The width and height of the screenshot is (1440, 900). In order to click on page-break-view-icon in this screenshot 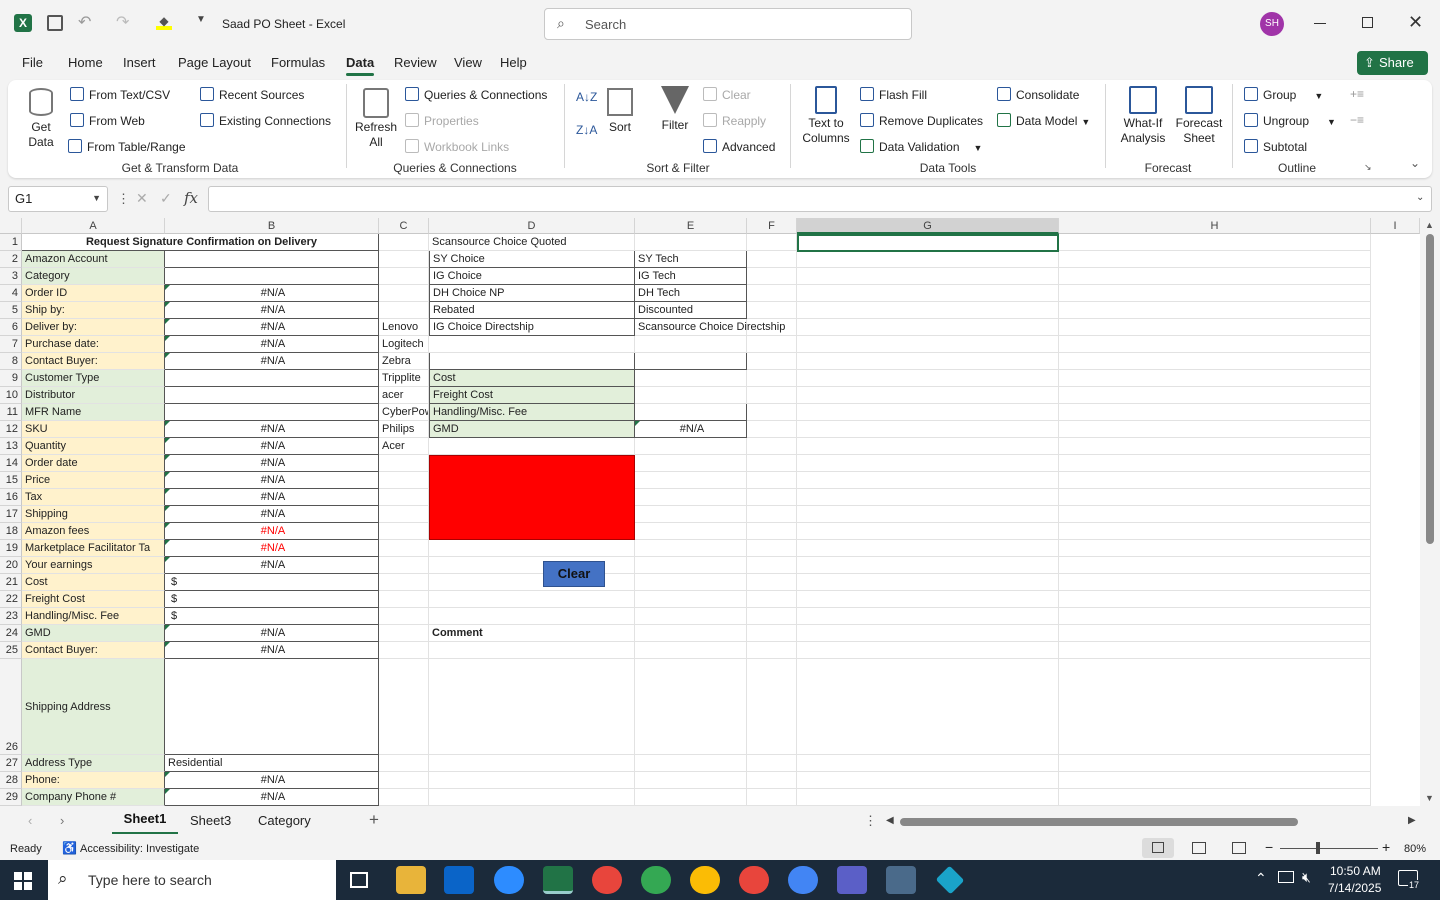, I will do `click(1239, 848)`.